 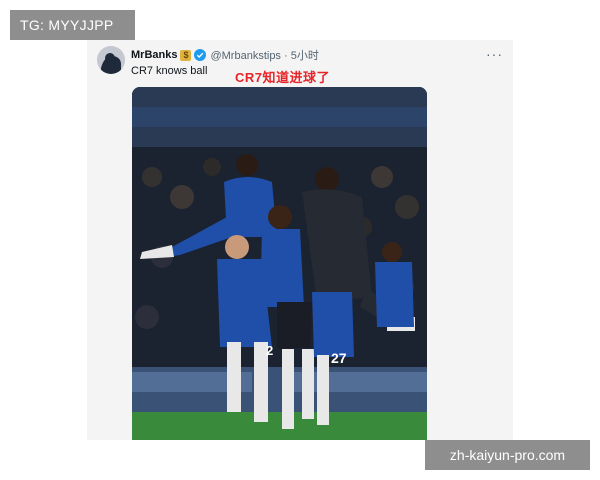 What do you see at coordinates (339, 358) in the screenshot?
I see `jersey-number-27: 27` at bounding box center [339, 358].